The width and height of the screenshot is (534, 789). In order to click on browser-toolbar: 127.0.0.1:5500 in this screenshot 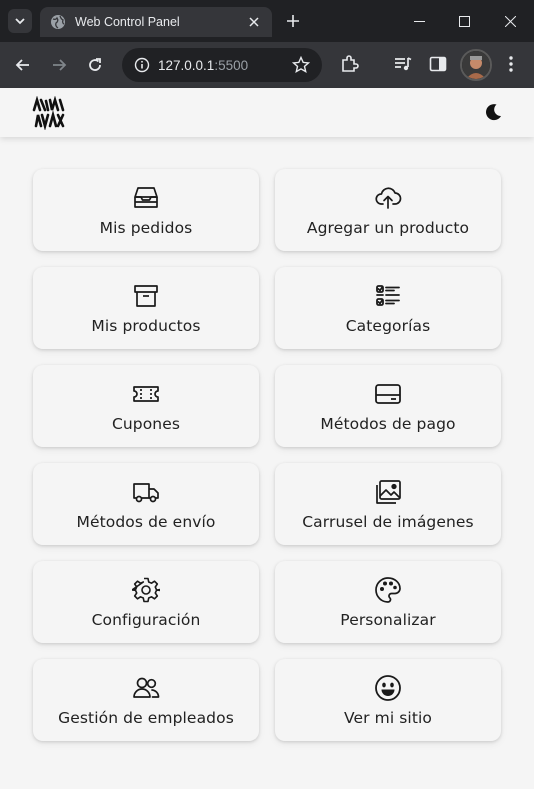, I will do `click(267, 65)`.